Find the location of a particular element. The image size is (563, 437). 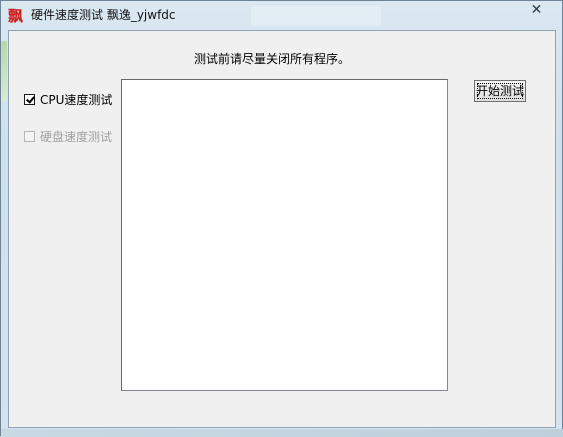

cpu-test-option: CPU速度测试 is located at coordinates (68, 99).